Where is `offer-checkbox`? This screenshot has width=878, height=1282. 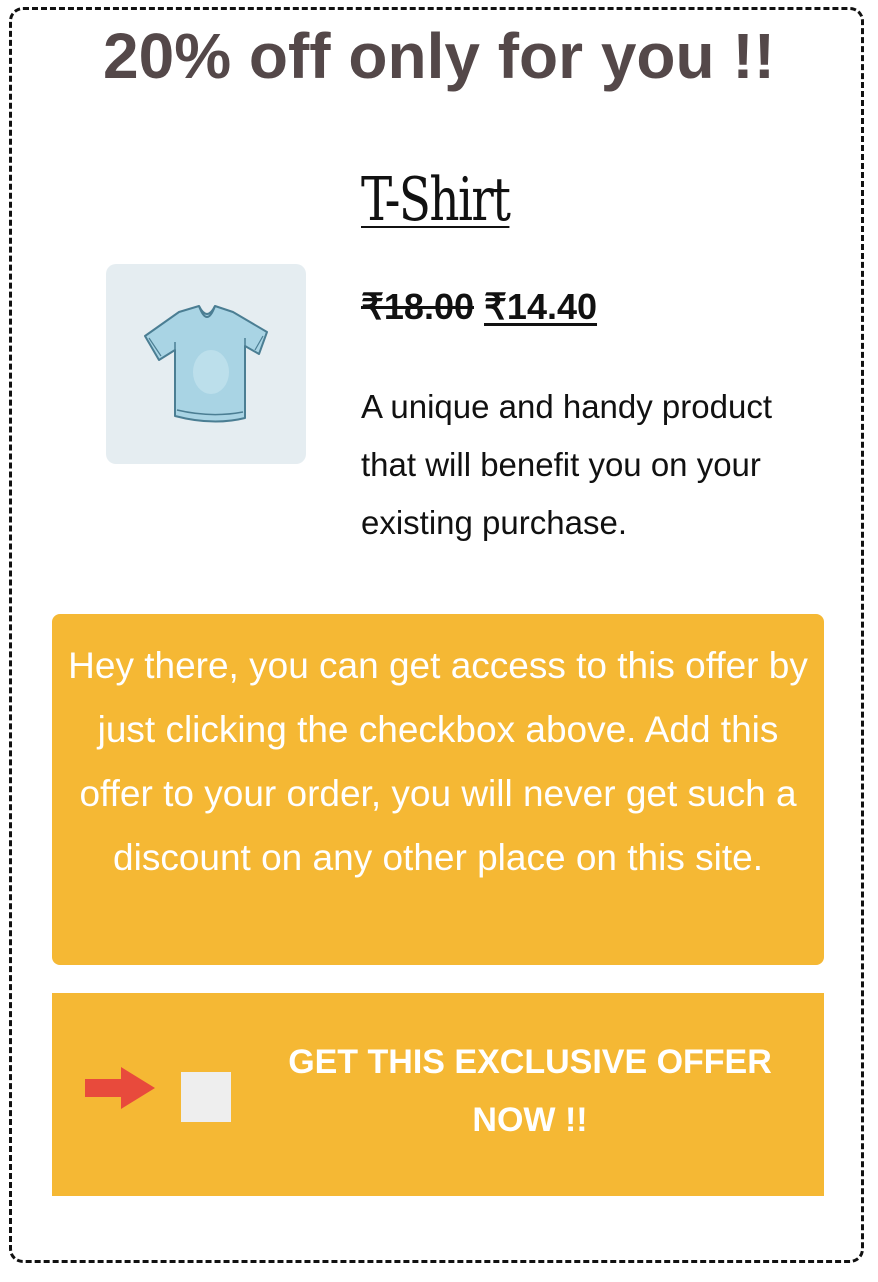 offer-checkbox is located at coordinates (206, 1097).